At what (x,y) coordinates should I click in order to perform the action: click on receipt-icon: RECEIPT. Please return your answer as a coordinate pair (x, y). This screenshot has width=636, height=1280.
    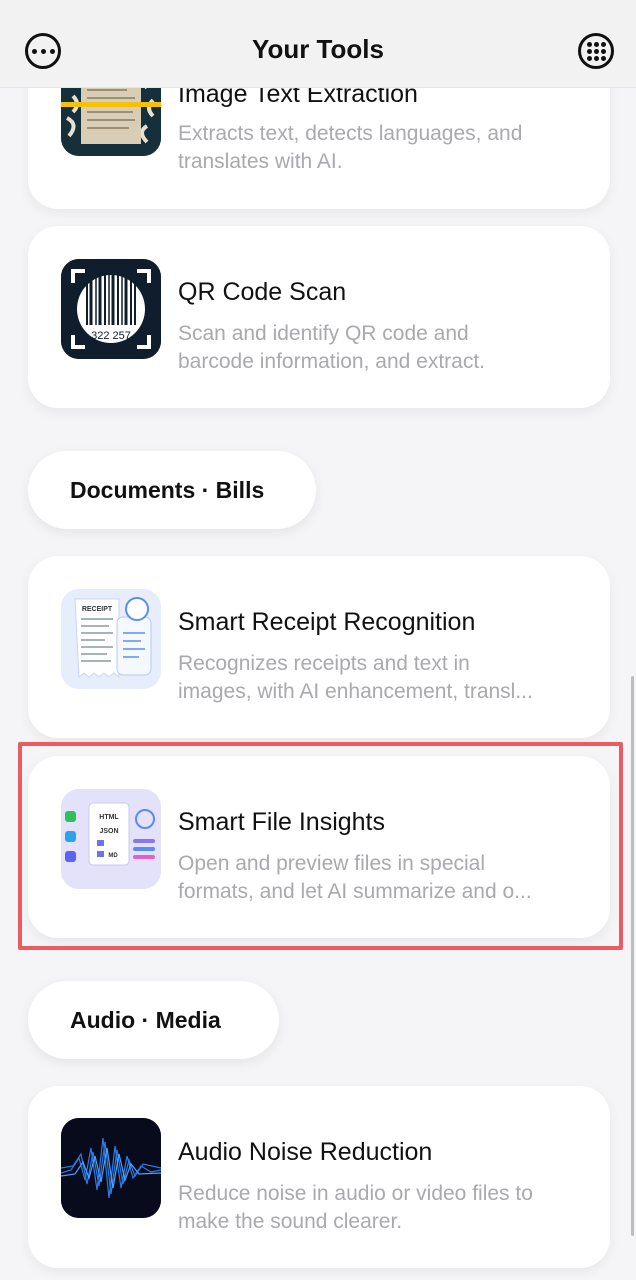
    Looking at the image, I should click on (111, 639).